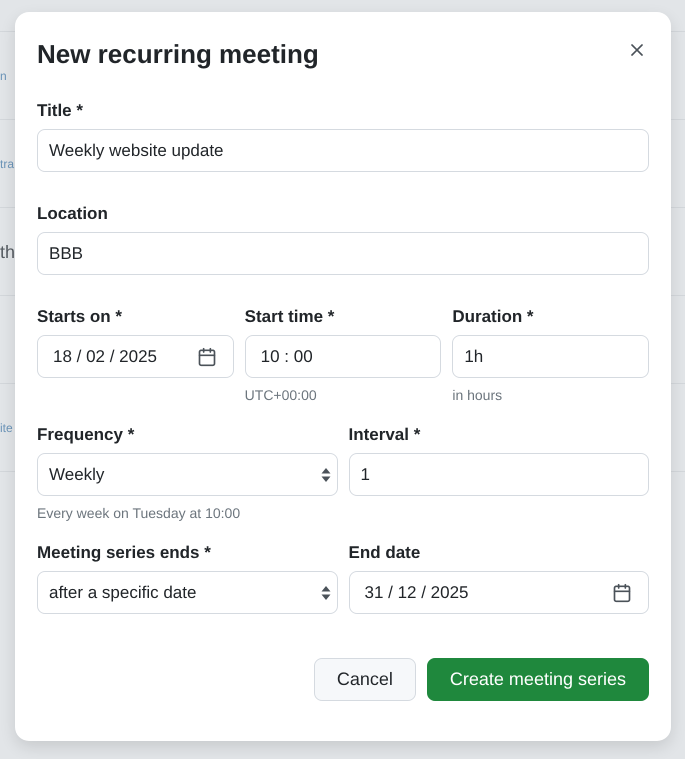 Image resolution: width=685 pixels, height=759 pixels. I want to click on field-label: Frequency *, so click(85, 435).